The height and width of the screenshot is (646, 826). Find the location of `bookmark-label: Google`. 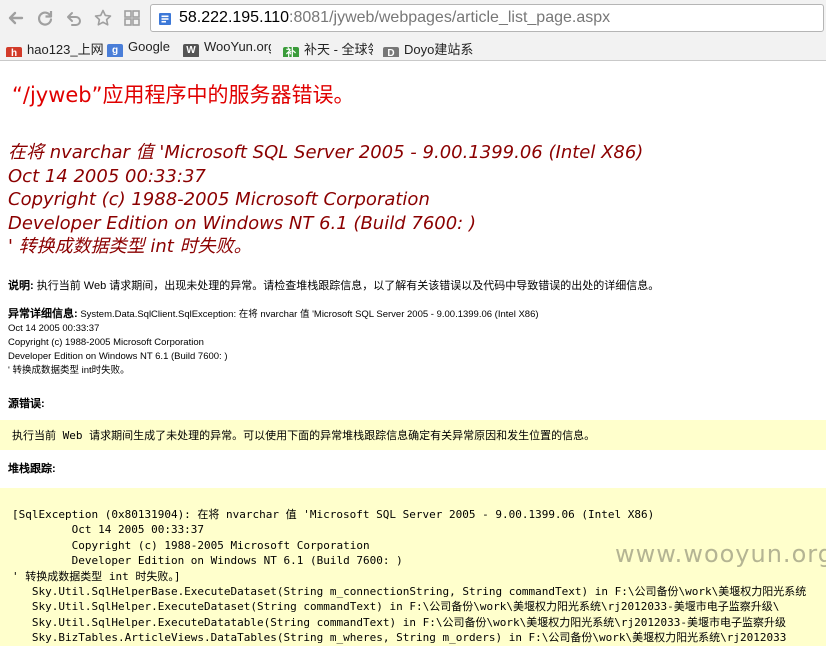

bookmark-label: Google is located at coordinates (149, 46).